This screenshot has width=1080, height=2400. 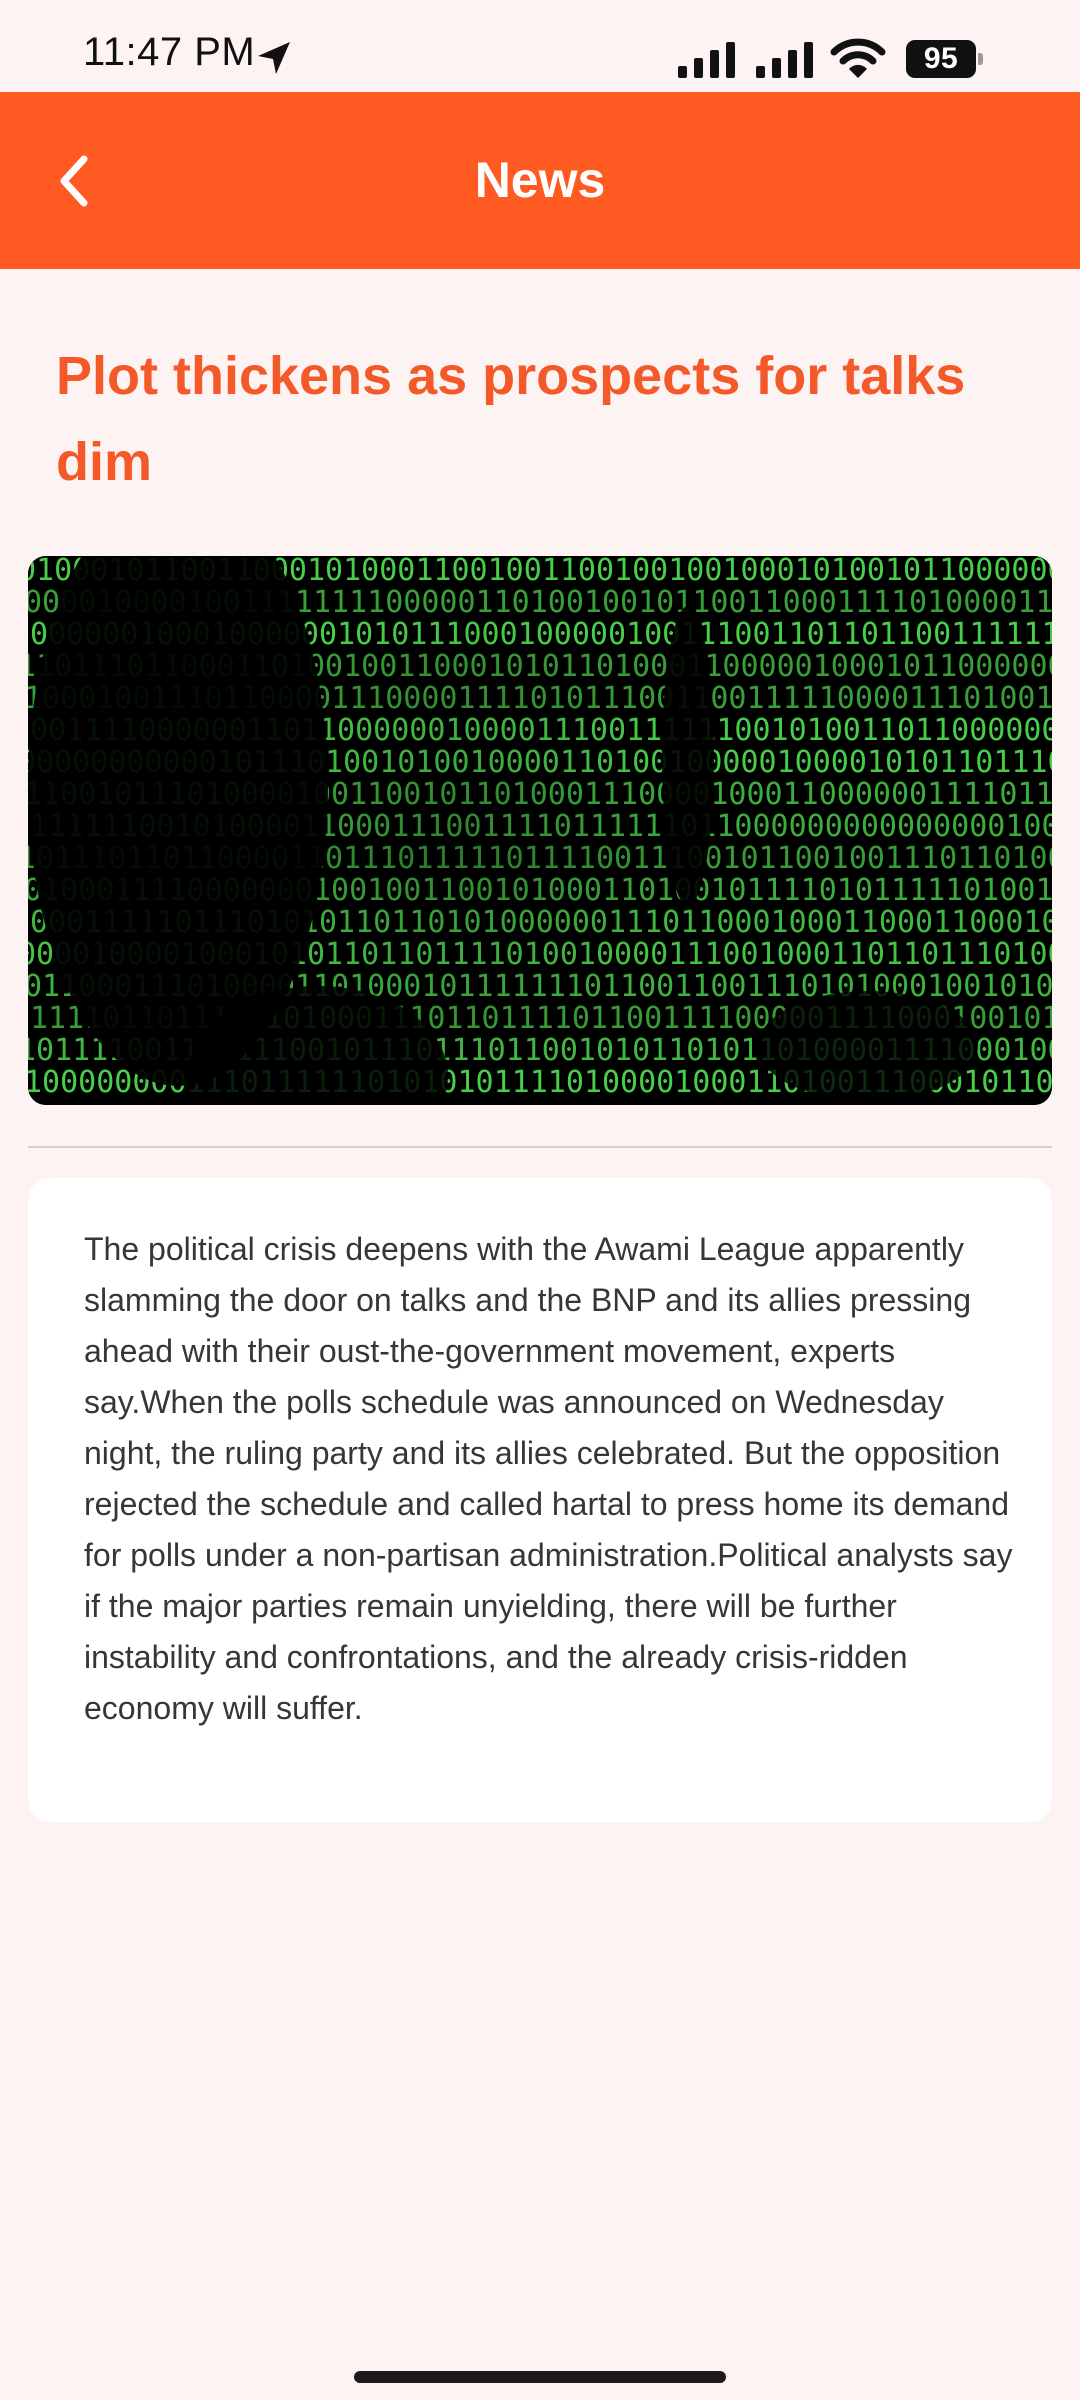 I want to click on page-title: News, so click(x=540, y=180).